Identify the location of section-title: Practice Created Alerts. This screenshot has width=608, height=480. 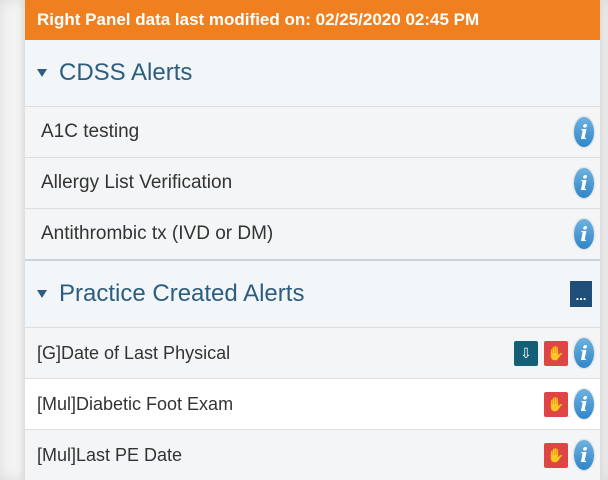
(182, 293).